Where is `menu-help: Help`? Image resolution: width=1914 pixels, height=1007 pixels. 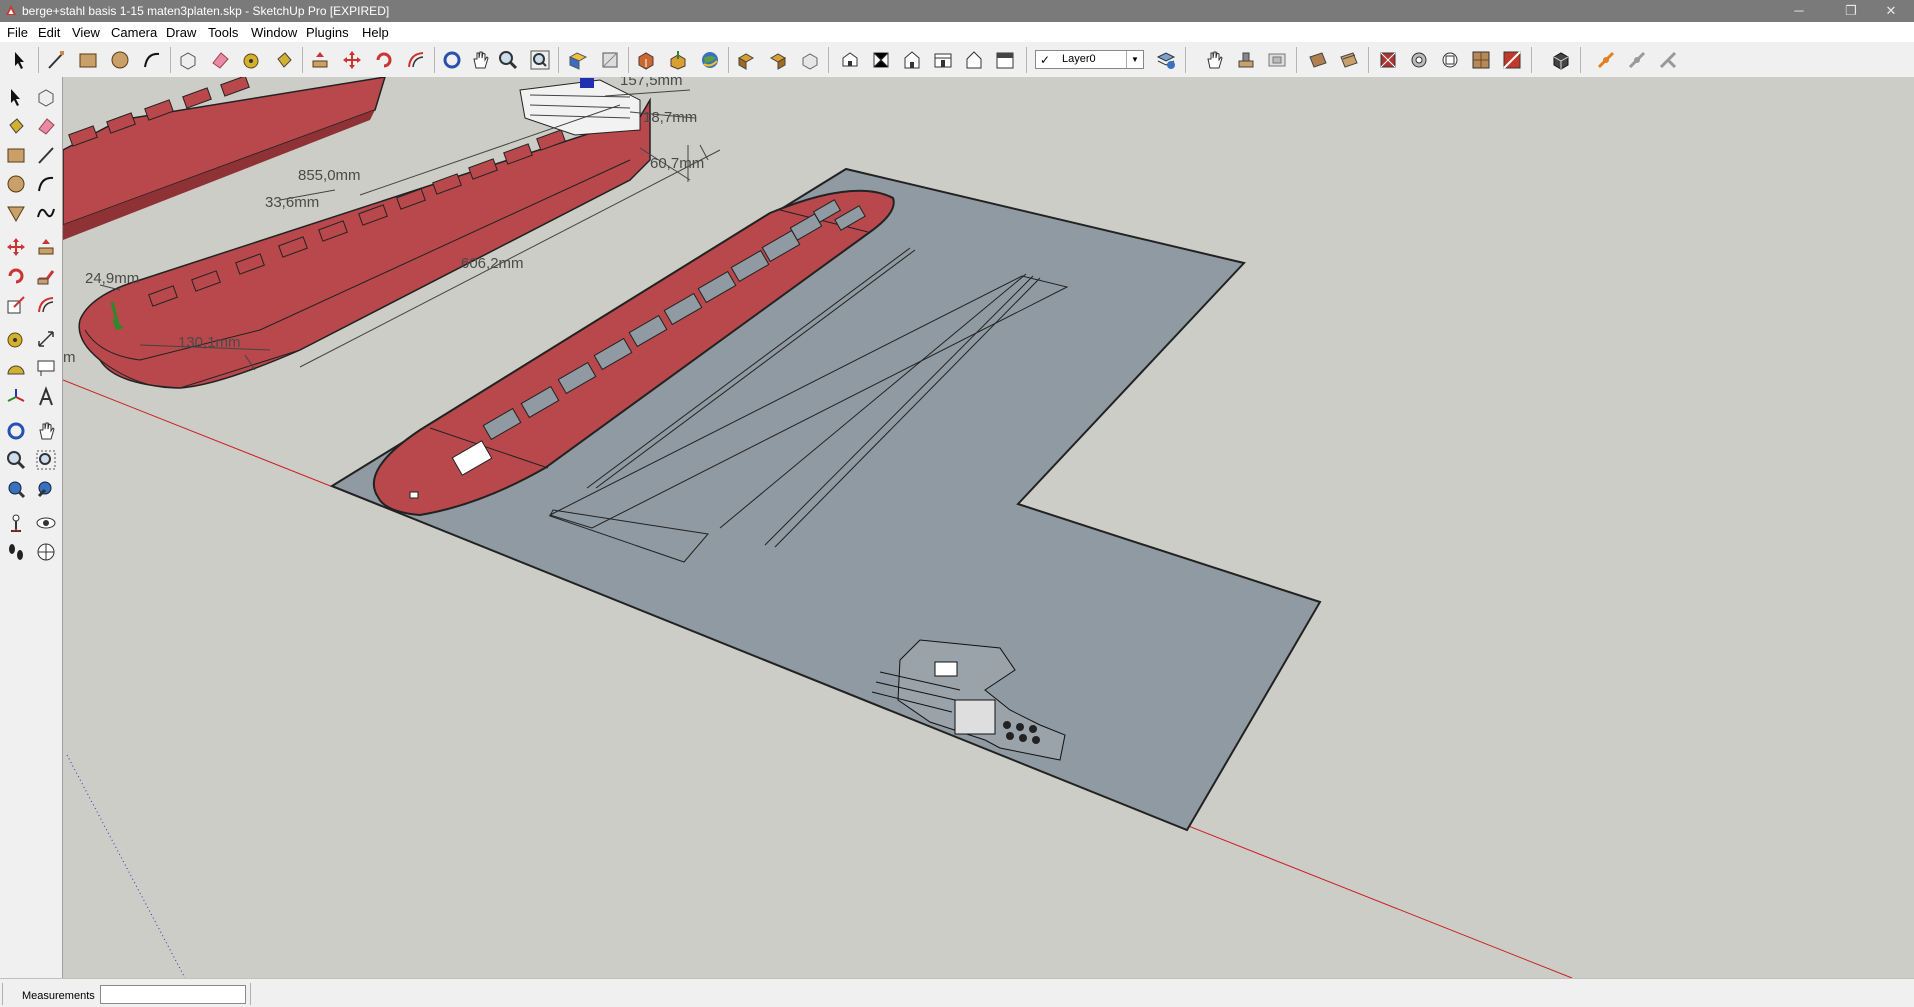
menu-help: Help is located at coordinates (375, 32).